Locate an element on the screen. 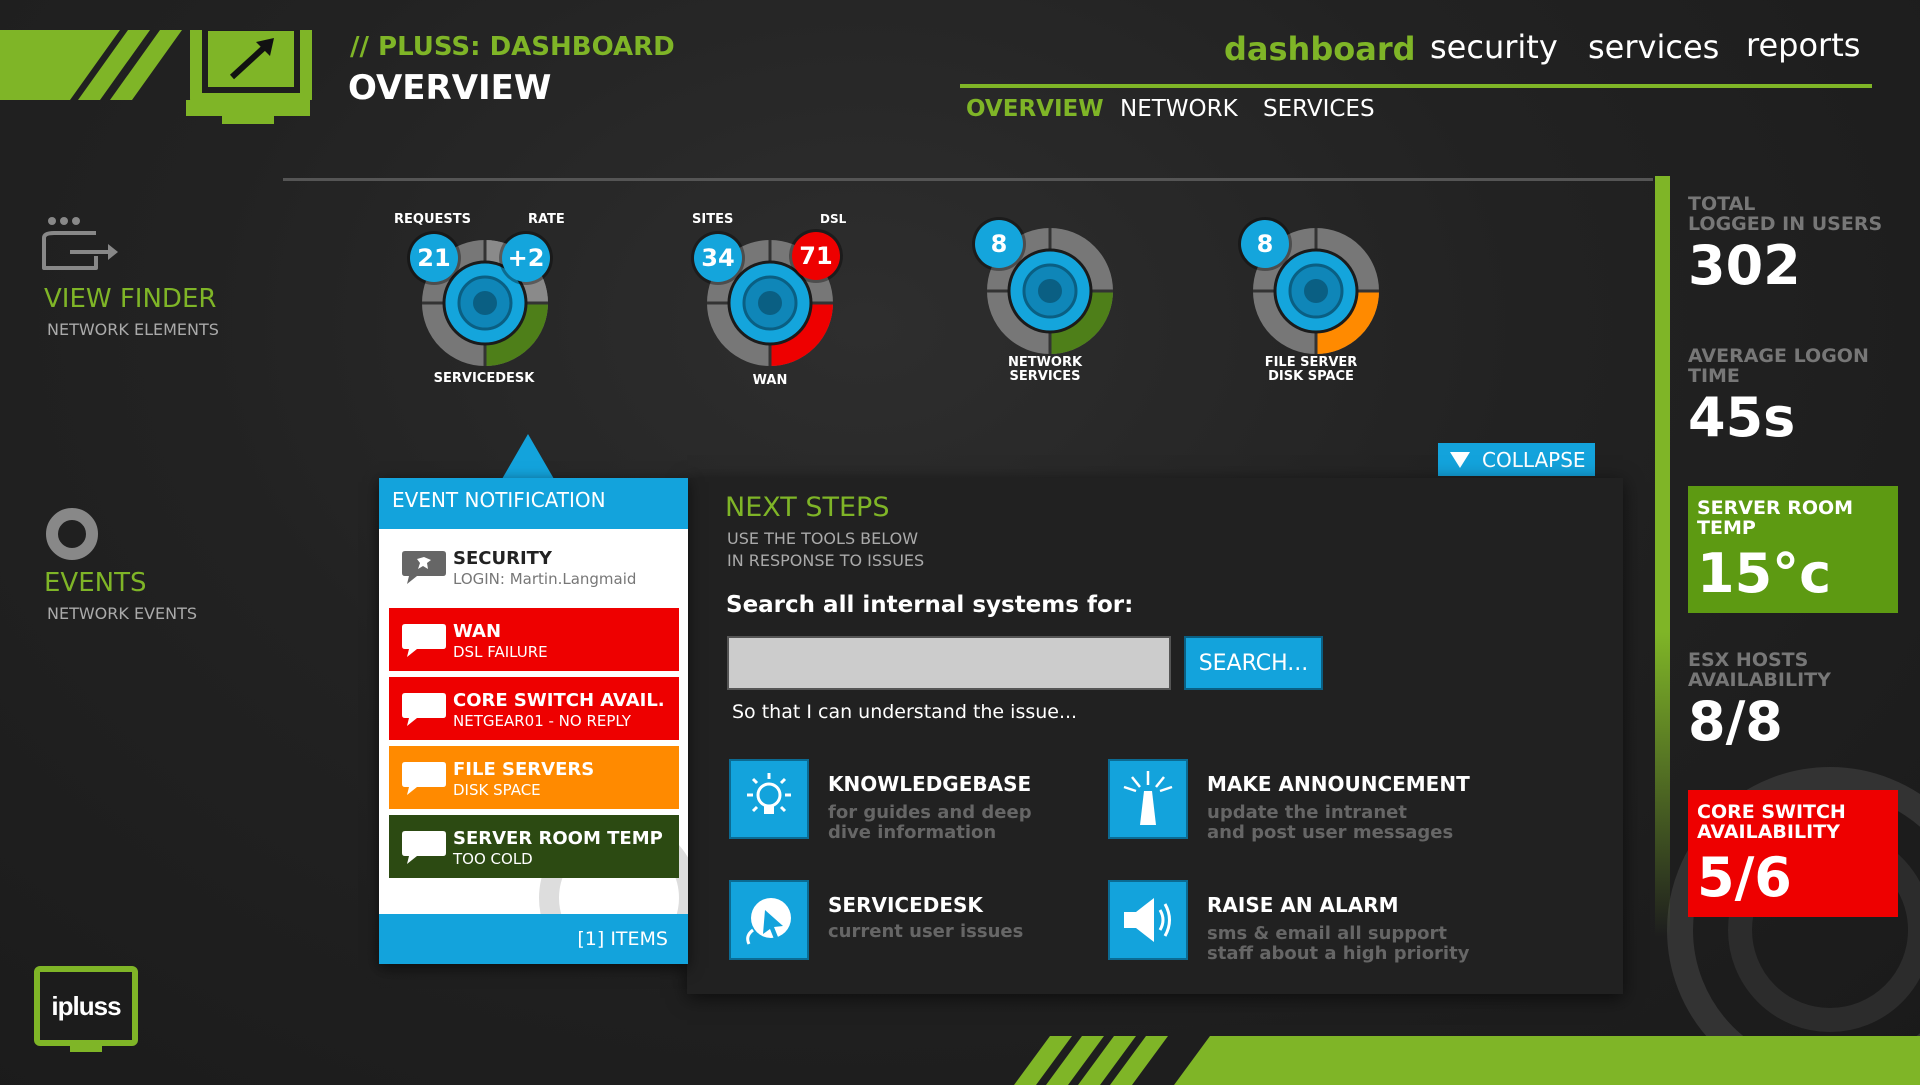 The width and height of the screenshot is (1920, 1085). tool-servicedesk: SERVICEDESK current user issues is located at coordinates (909, 925).